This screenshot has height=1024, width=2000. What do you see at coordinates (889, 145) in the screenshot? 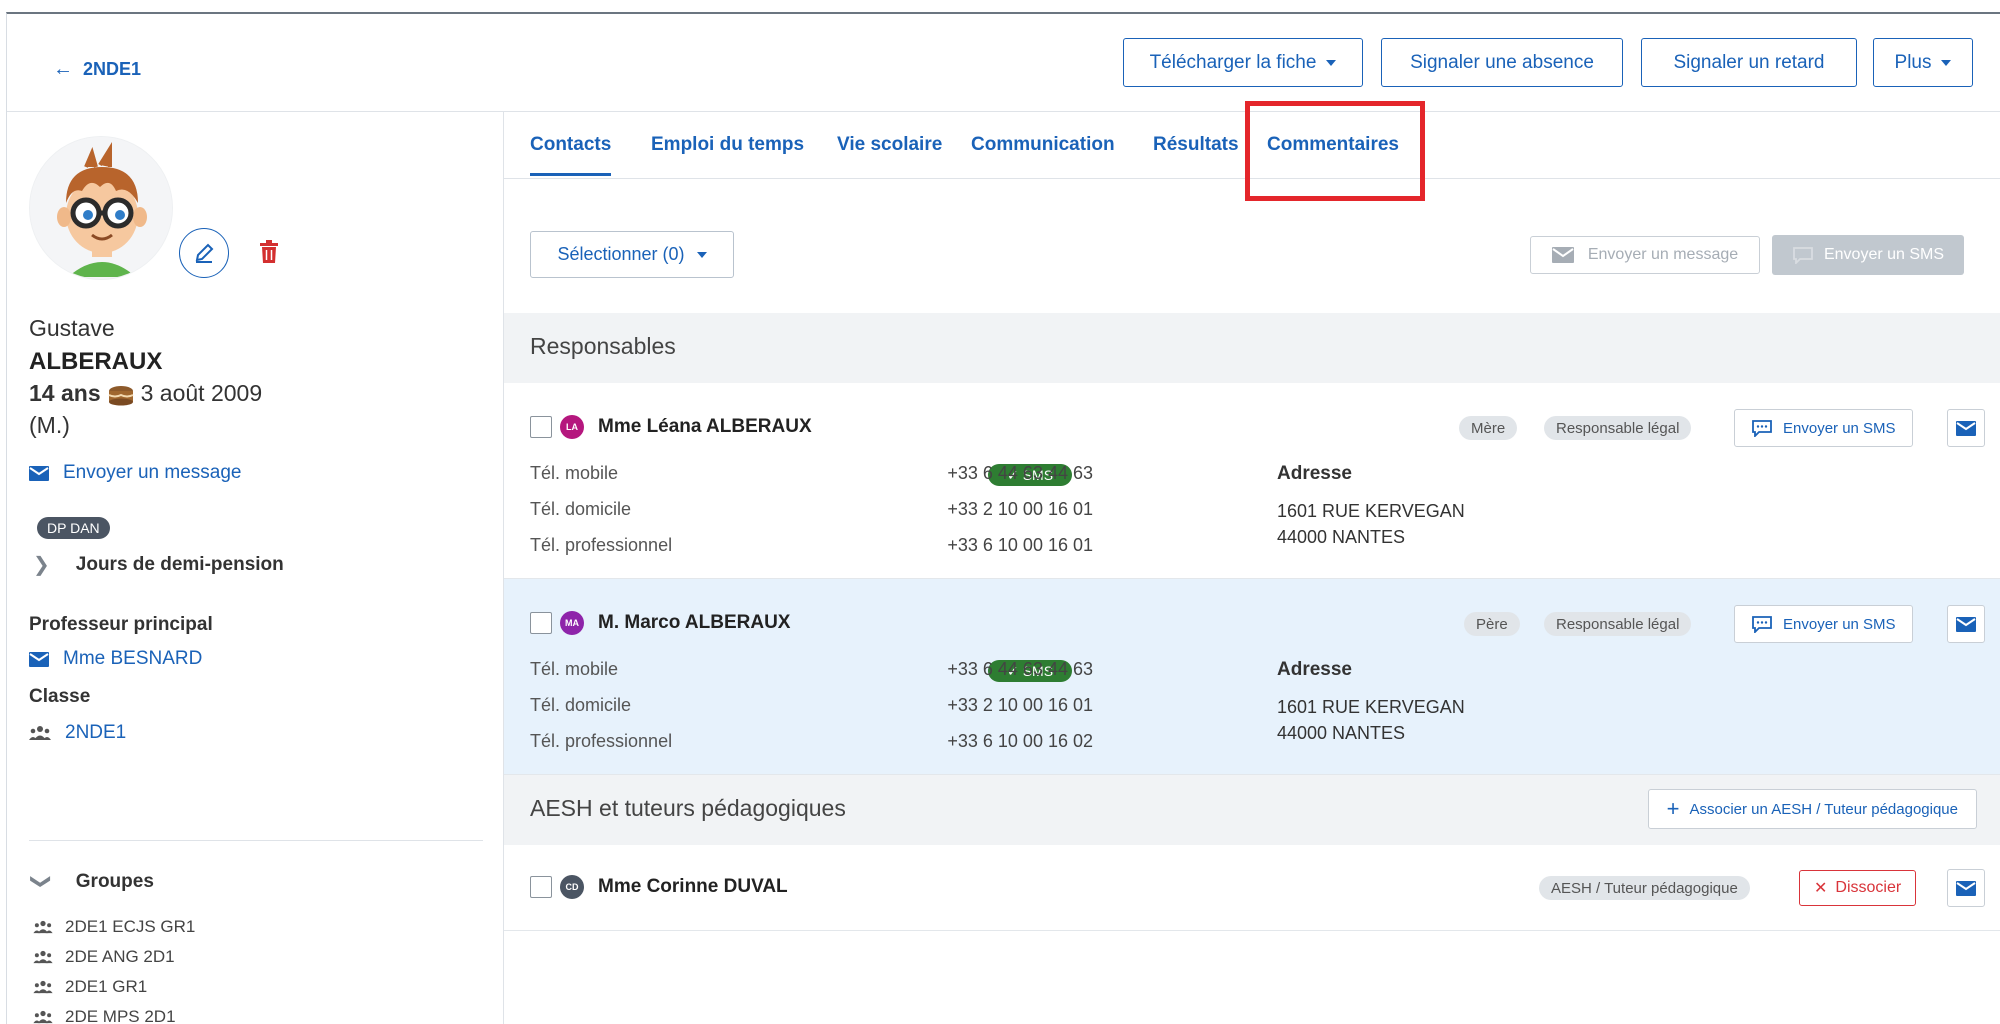
I see `tab-school-life: Vie scolaire` at bounding box center [889, 145].